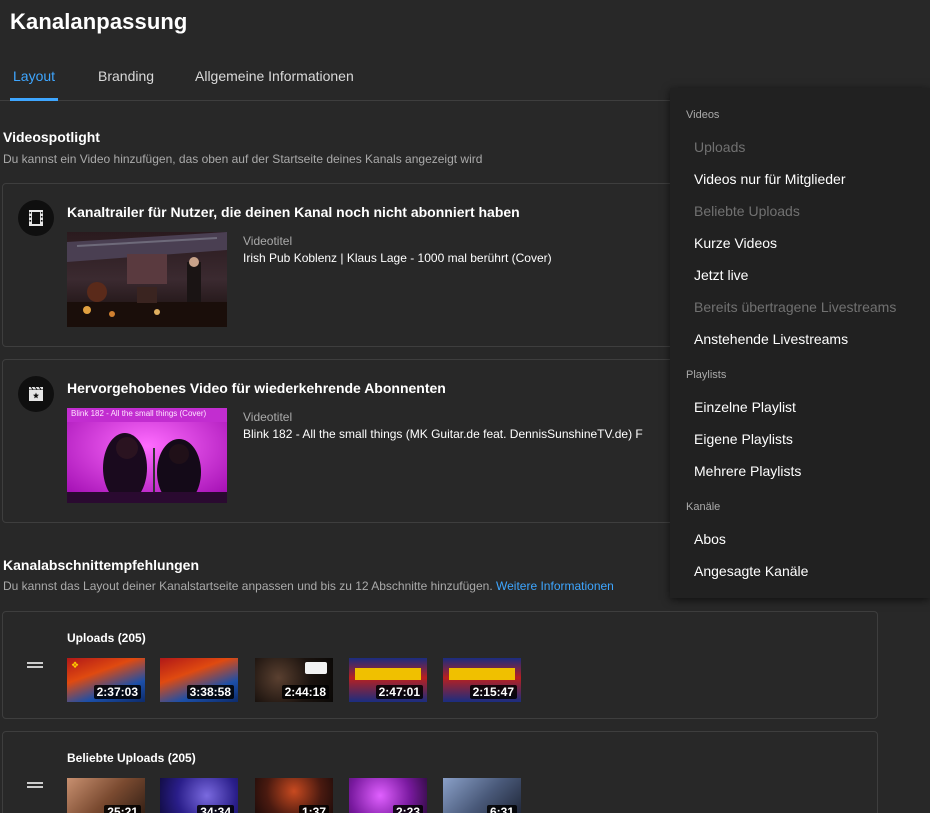 This screenshot has height=813, width=930. I want to click on featured-meta-label: Videotitel, so click(268, 417).